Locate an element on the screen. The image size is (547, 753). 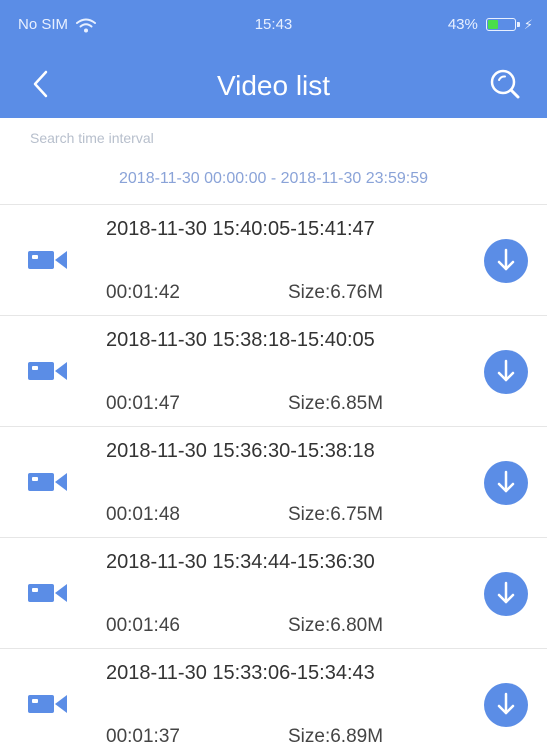
status-right: 43% ⚡ is located at coordinates (490, 24).